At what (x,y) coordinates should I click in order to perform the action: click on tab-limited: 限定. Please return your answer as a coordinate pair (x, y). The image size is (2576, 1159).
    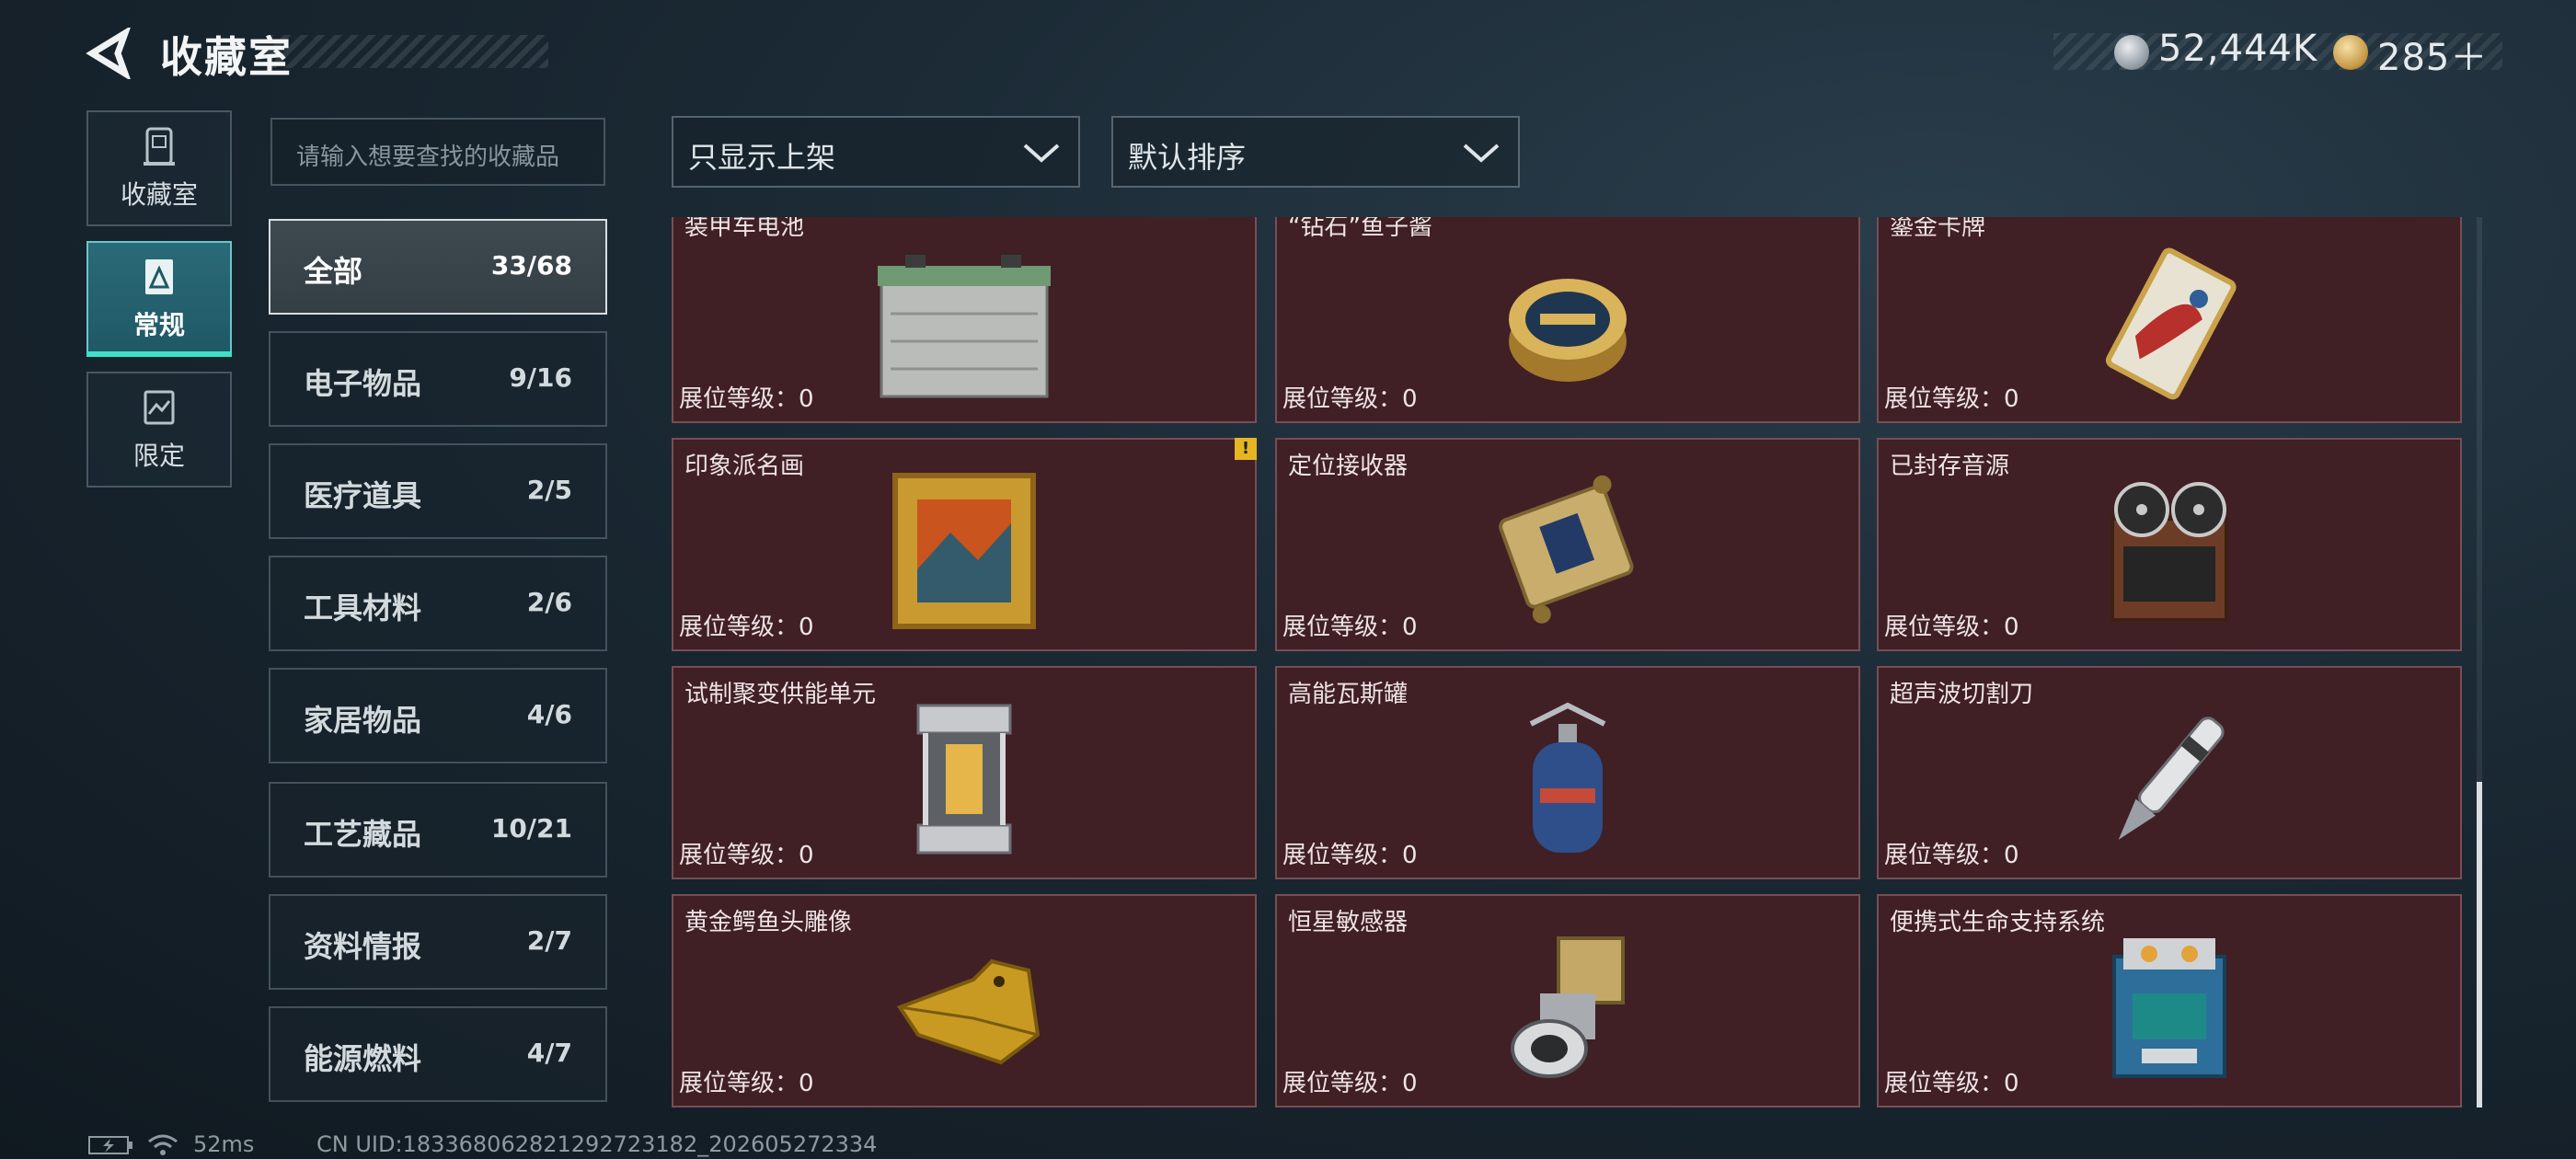
    Looking at the image, I should click on (159, 430).